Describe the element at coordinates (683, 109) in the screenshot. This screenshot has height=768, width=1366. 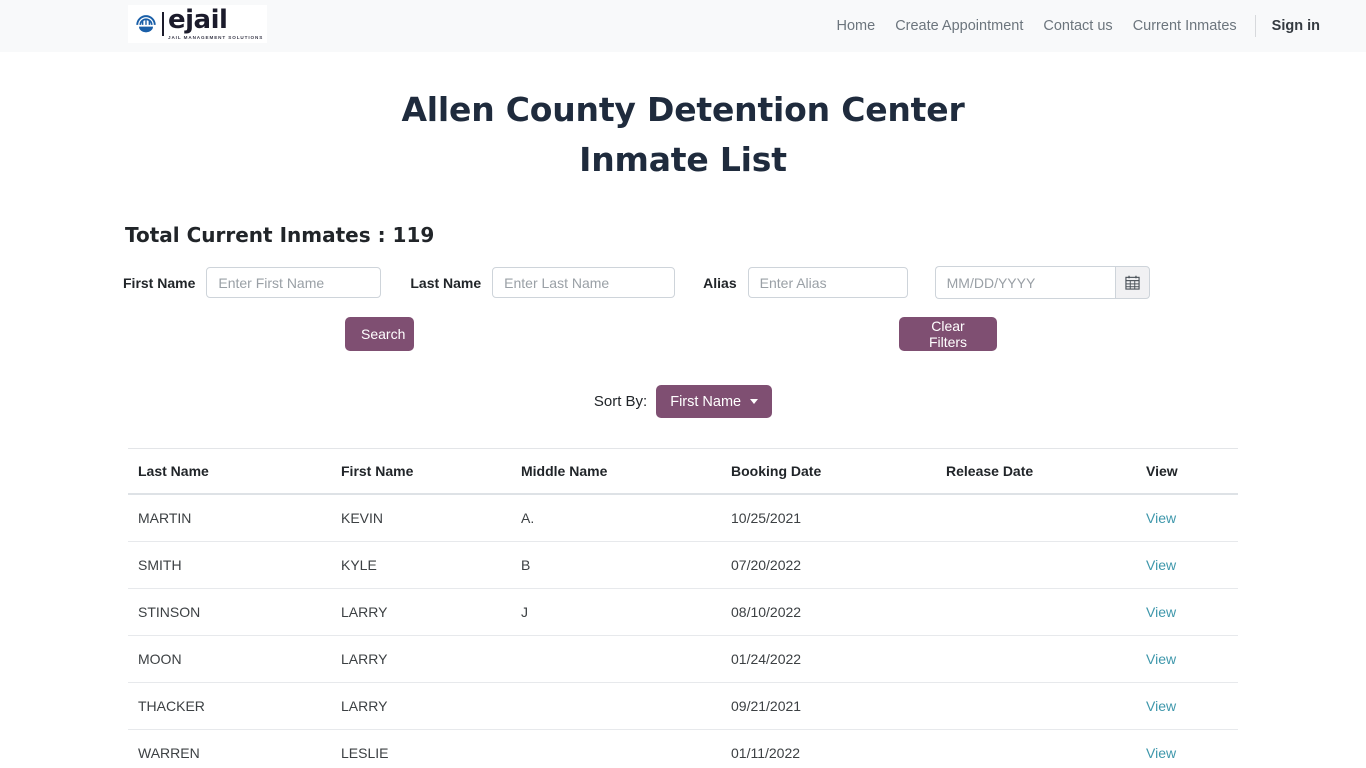
I see `page-title-line-1: Allen County Detention Center` at that location.